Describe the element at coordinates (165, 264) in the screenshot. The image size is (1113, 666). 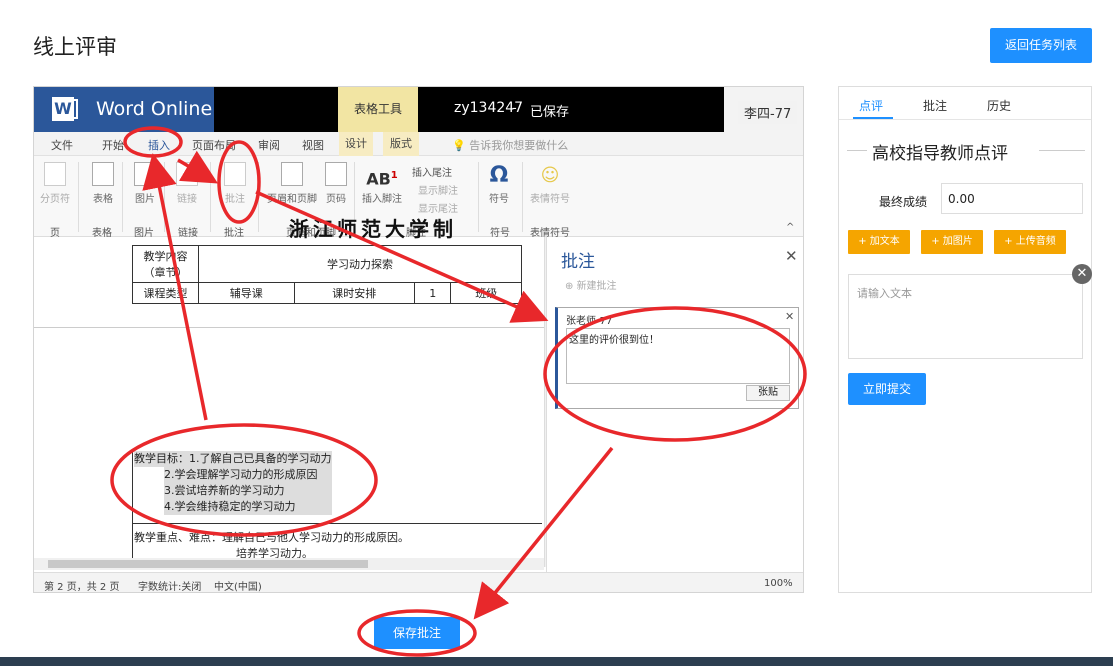
I see `table-cell: 教学内容（章节）` at that location.